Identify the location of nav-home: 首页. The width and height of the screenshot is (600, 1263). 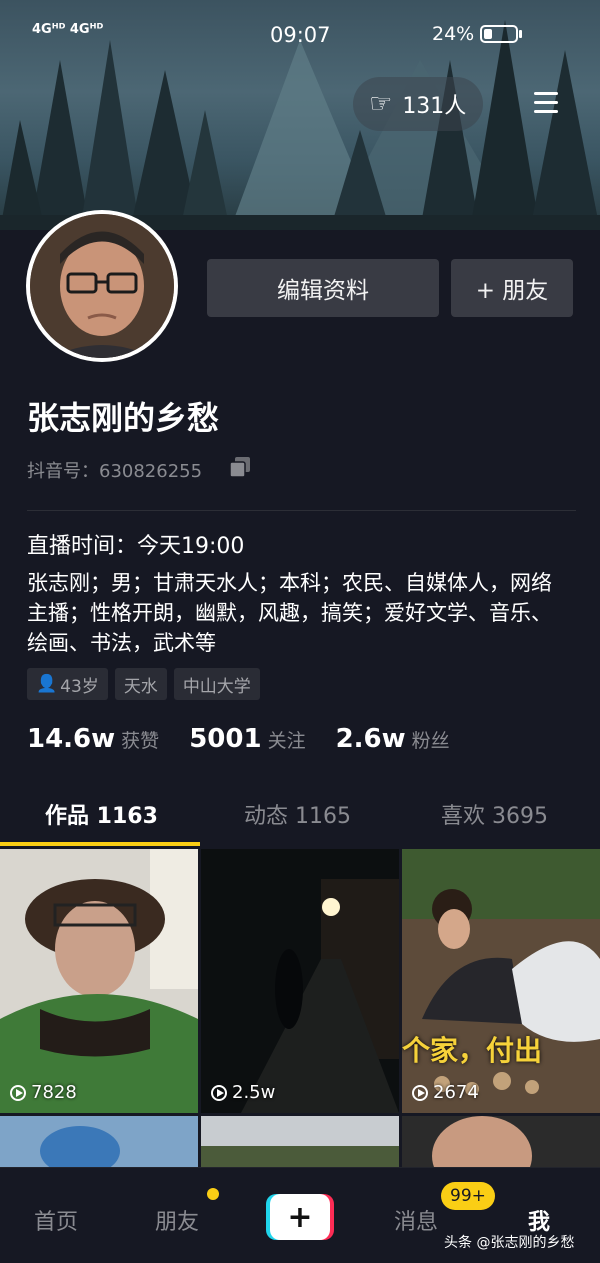
(56, 1220).